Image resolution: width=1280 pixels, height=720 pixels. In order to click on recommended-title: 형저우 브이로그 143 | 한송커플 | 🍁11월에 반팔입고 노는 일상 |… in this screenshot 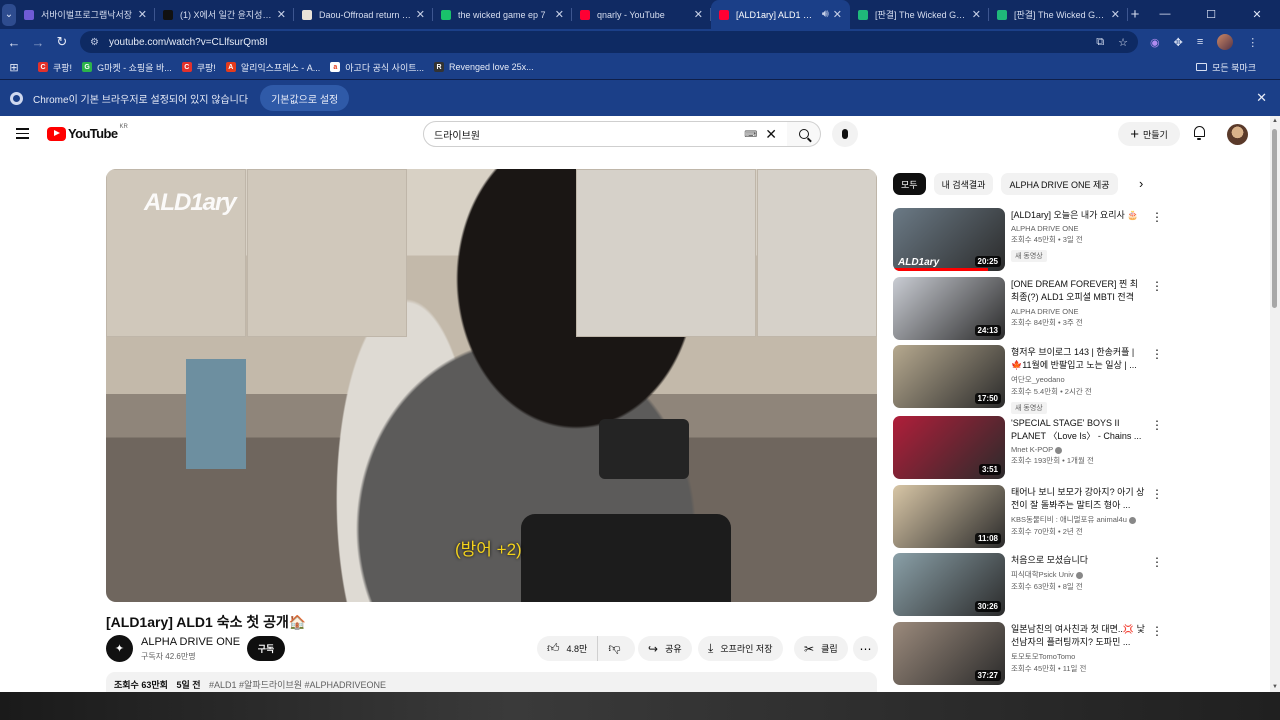, I will do `click(1078, 359)`.